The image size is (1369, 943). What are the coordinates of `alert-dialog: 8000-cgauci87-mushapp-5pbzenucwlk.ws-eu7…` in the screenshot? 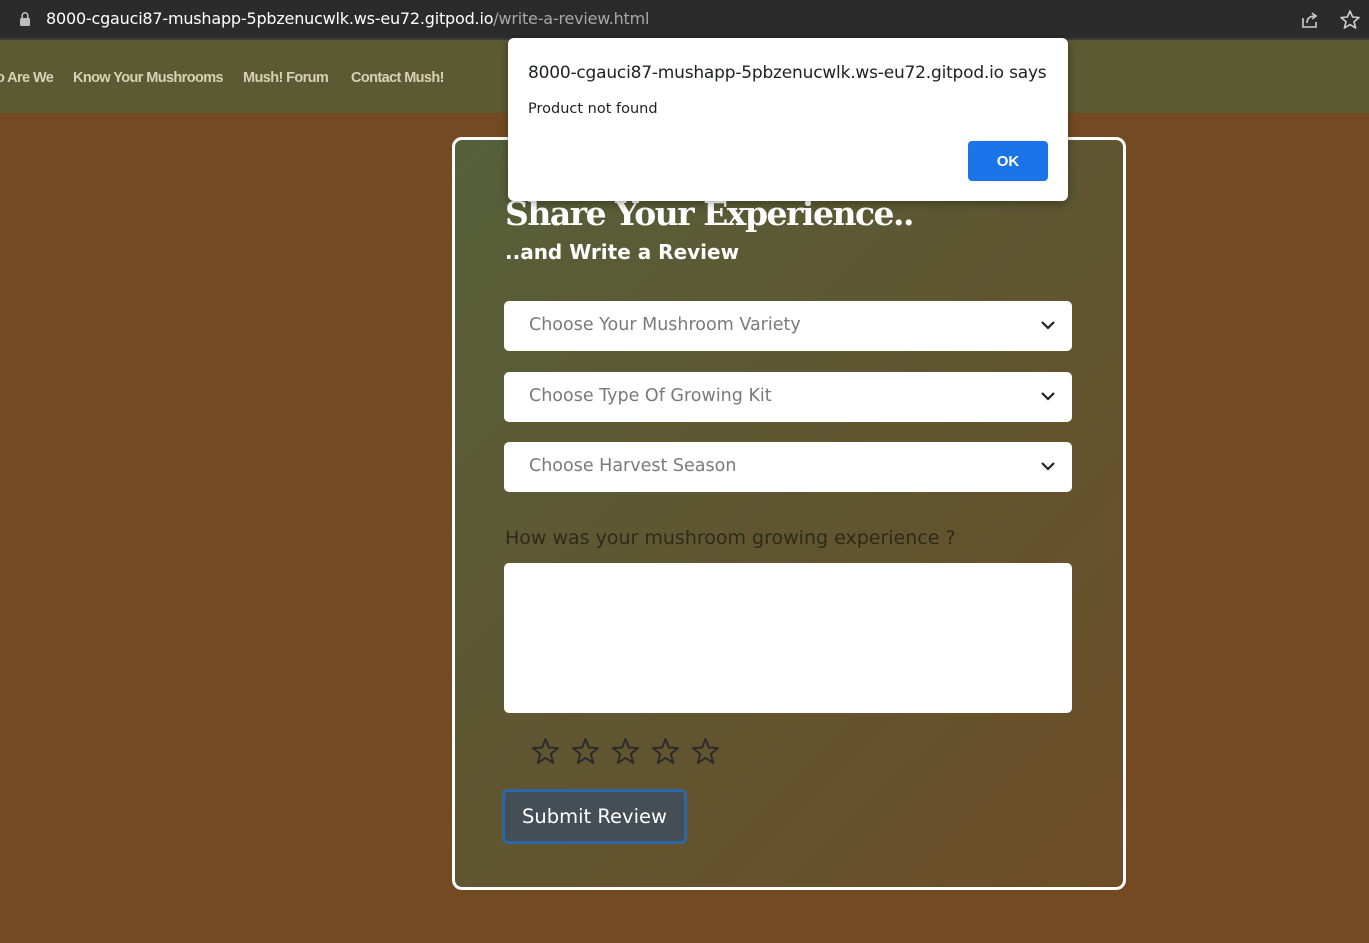 It's located at (788, 119).